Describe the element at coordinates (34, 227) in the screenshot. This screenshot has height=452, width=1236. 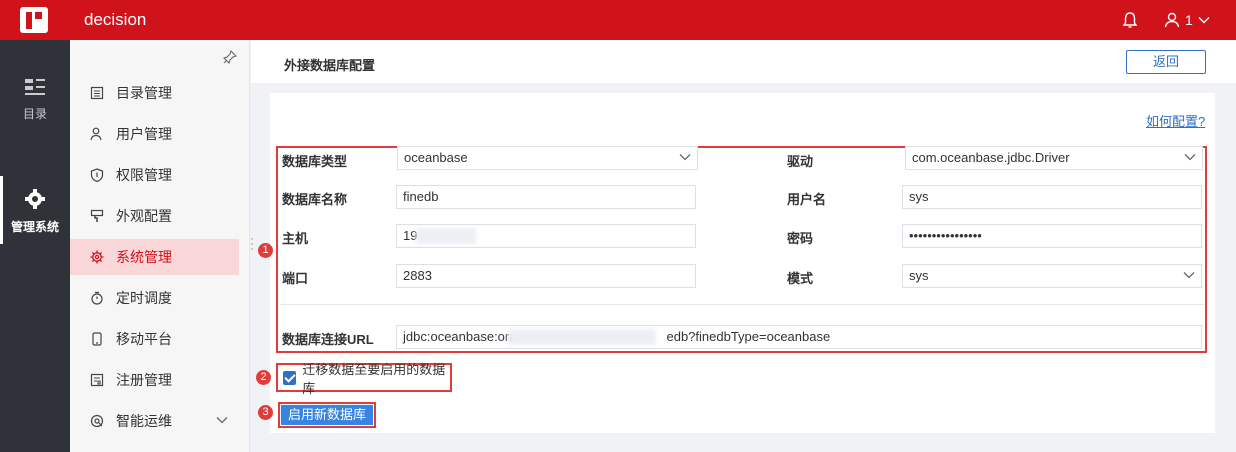
I see `rail-item-management-label: 管理系统` at that location.